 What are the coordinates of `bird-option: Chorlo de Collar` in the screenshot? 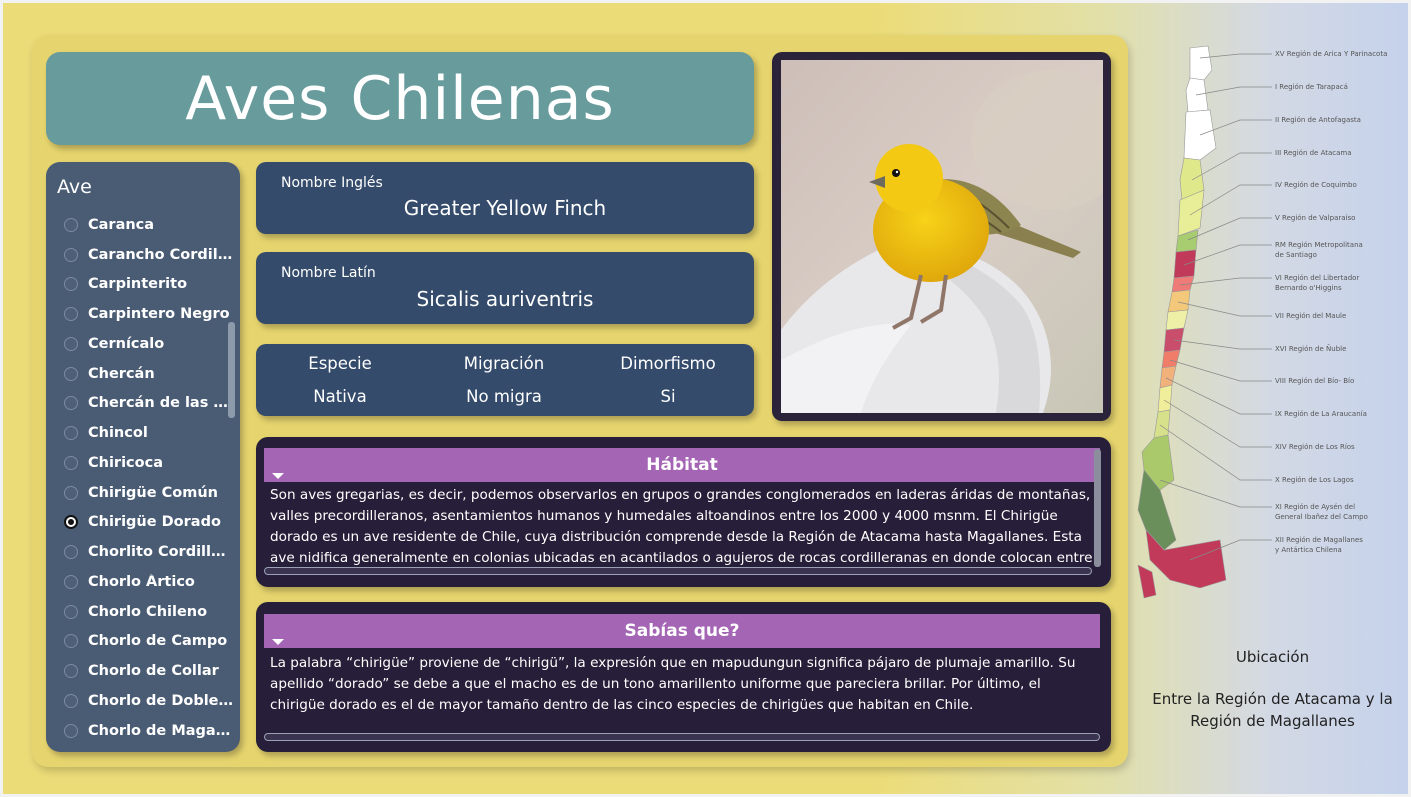 It's located at (143, 671).